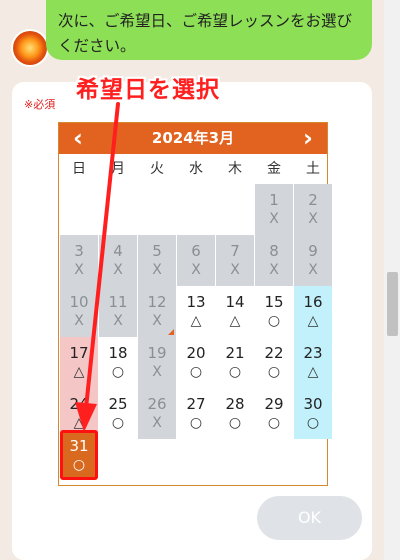  I want to click on day-number: 8, so click(274, 251).